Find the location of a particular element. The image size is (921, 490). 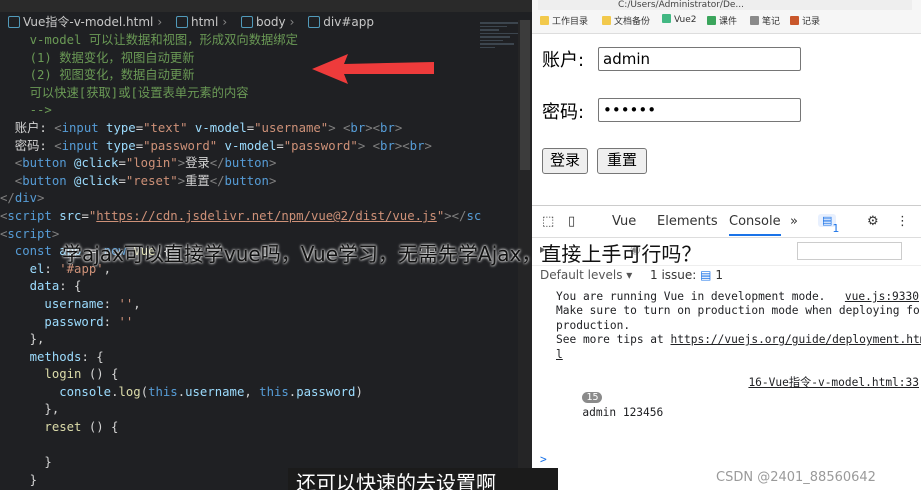

code-line: reset () { is located at coordinates (240, 428).